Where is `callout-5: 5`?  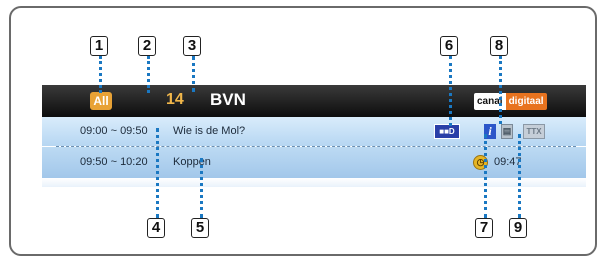 callout-5: 5 is located at coordinates (200, 228).